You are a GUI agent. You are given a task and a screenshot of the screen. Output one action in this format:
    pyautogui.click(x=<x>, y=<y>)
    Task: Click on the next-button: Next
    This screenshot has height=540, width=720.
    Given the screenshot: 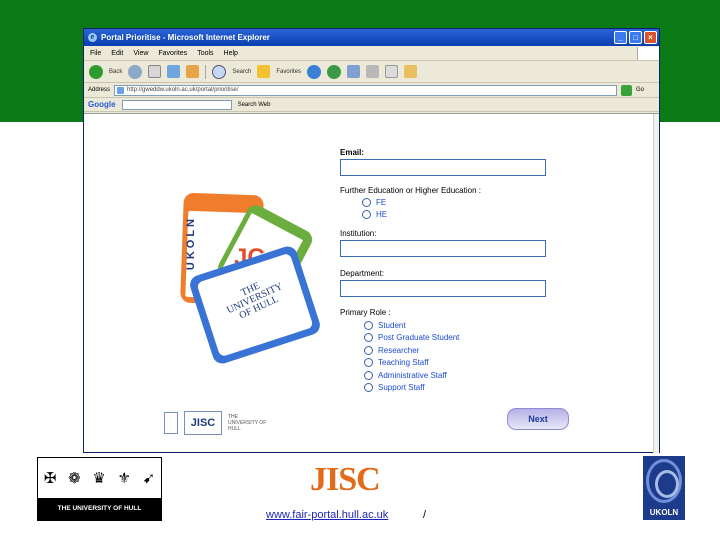 What is the action you would take?
    pyautogui.click(x=538, y=419)
    